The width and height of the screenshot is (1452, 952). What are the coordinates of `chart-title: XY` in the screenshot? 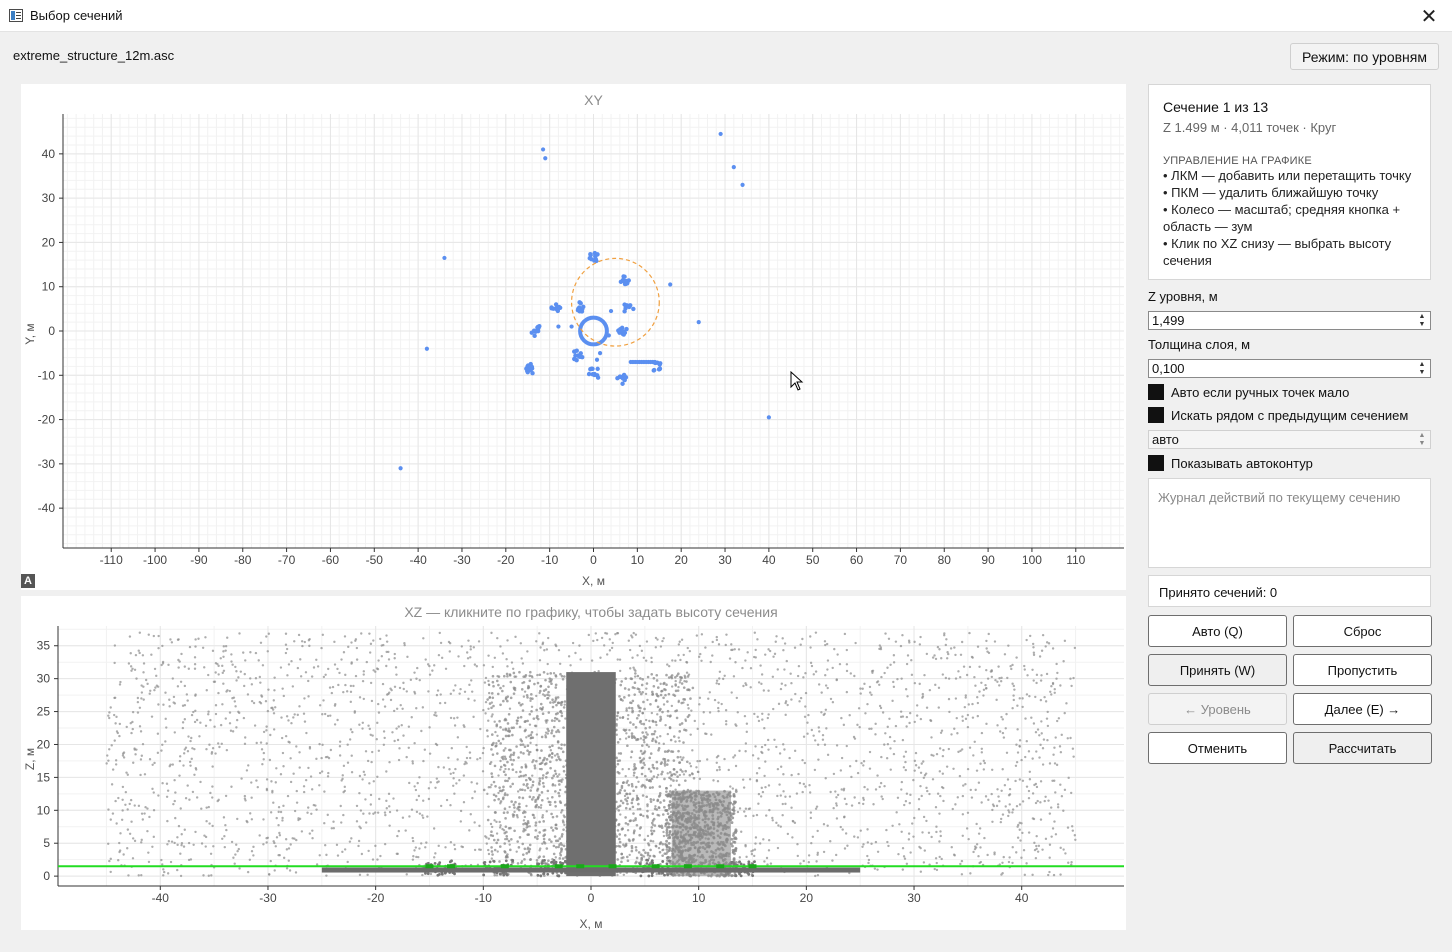 It's located at (593, 100).